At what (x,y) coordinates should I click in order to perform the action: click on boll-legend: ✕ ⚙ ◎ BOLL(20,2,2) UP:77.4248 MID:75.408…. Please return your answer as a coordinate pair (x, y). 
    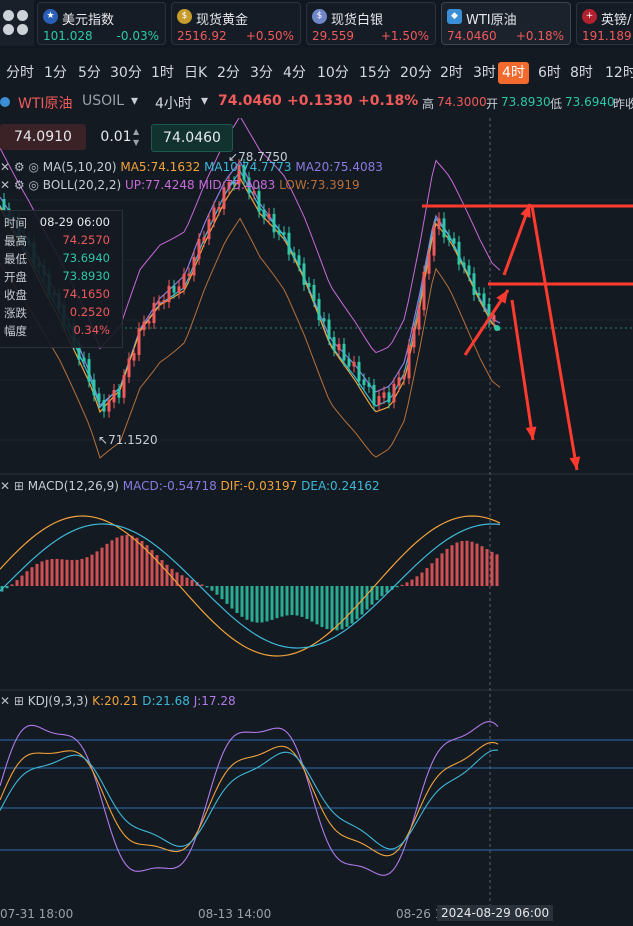
    Looking at the image, I should click on (180, 185).